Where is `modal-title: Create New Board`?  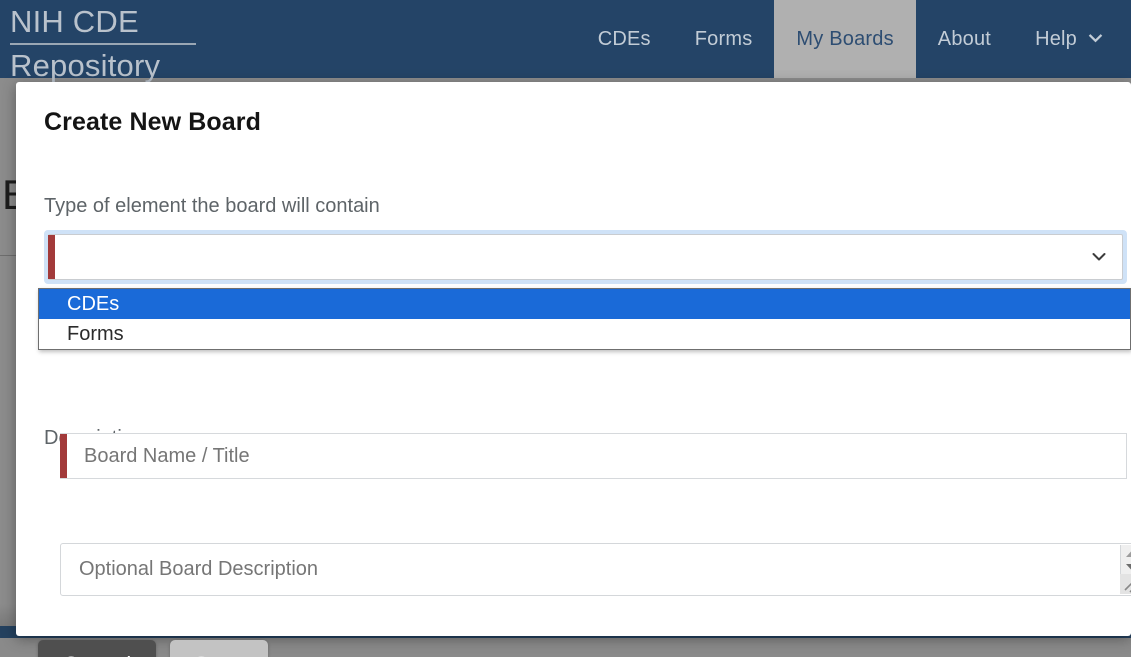
modal-title: Create New Board is located at coordinates (152, 122).